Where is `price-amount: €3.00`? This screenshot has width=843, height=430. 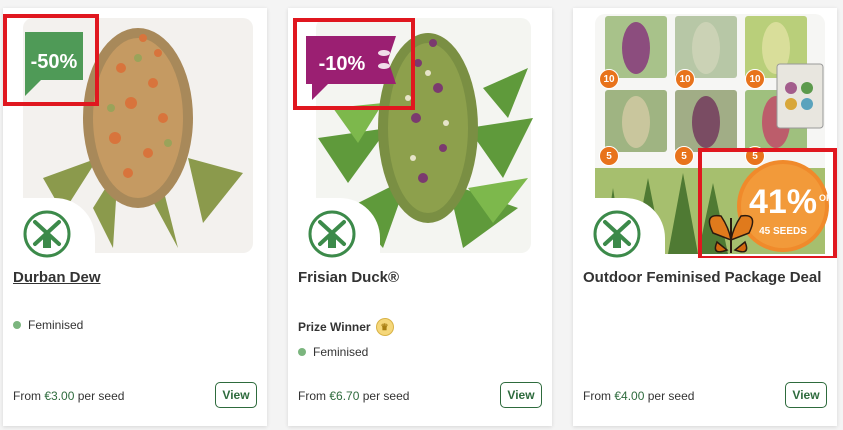
price-amount: €3.00 is located at coordinates (59, 396).